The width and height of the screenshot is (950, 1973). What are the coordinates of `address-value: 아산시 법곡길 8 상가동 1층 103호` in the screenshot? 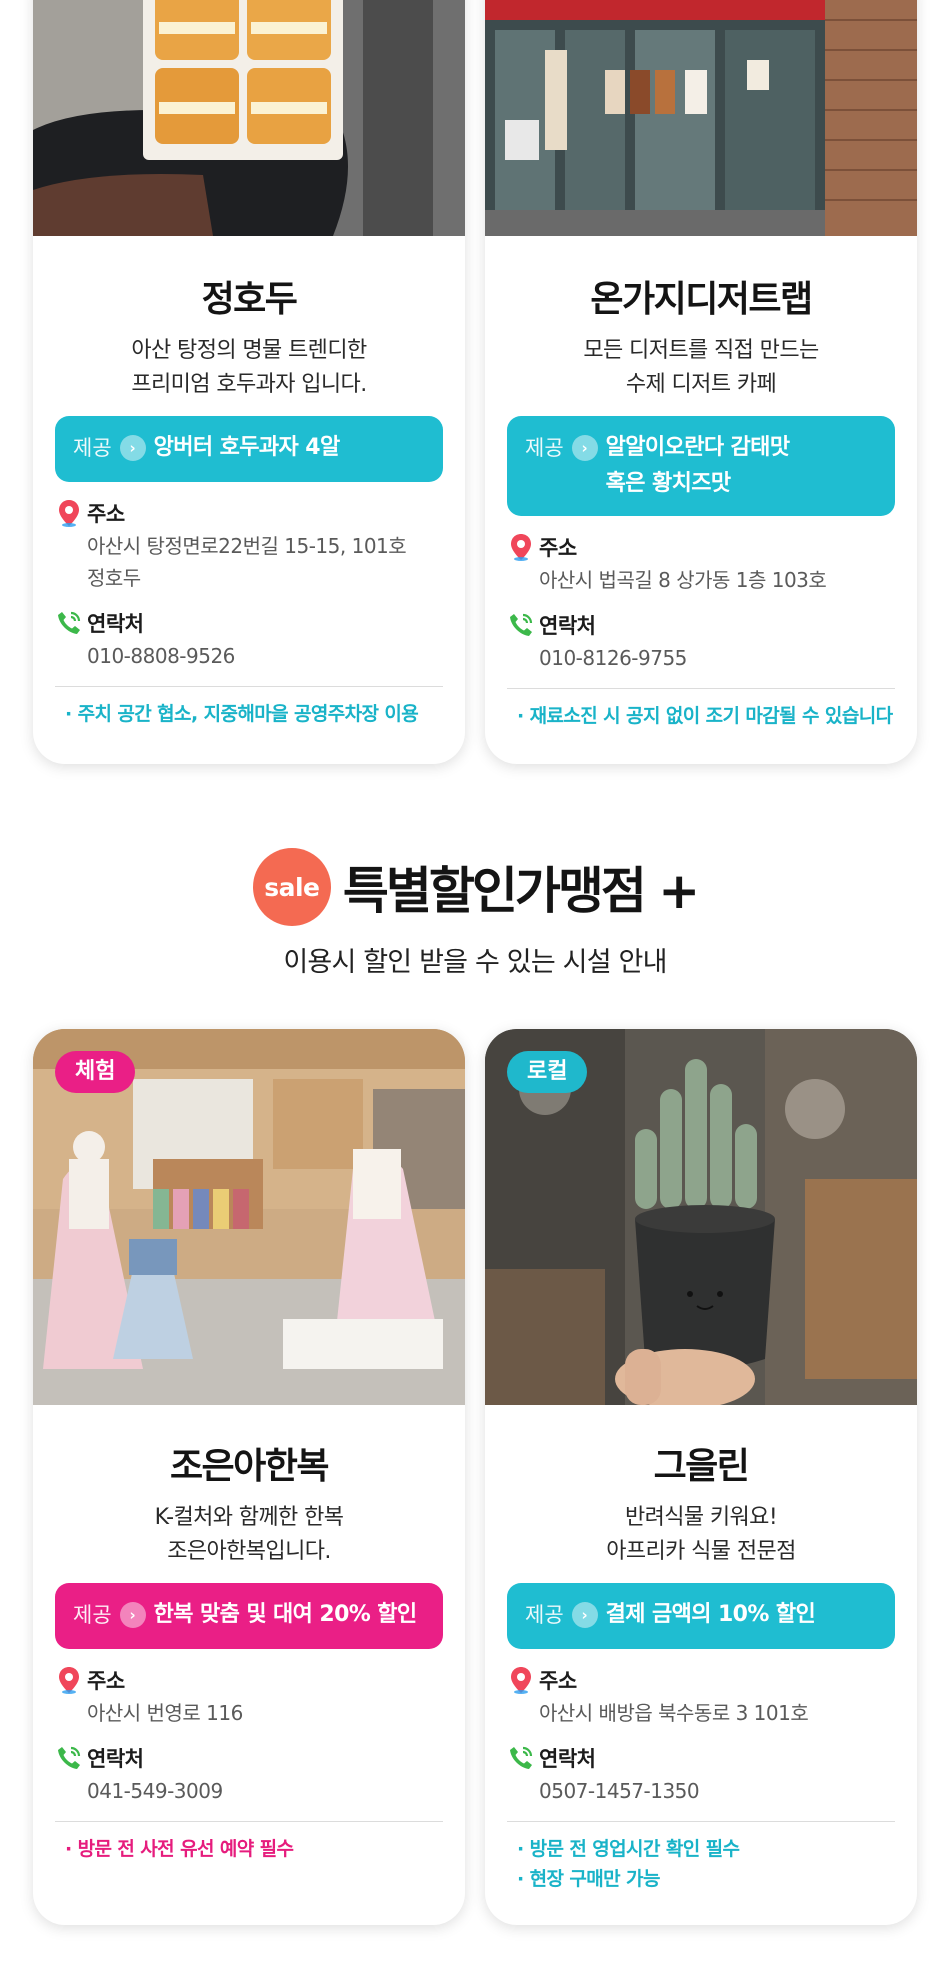 It's located at (683, 580).